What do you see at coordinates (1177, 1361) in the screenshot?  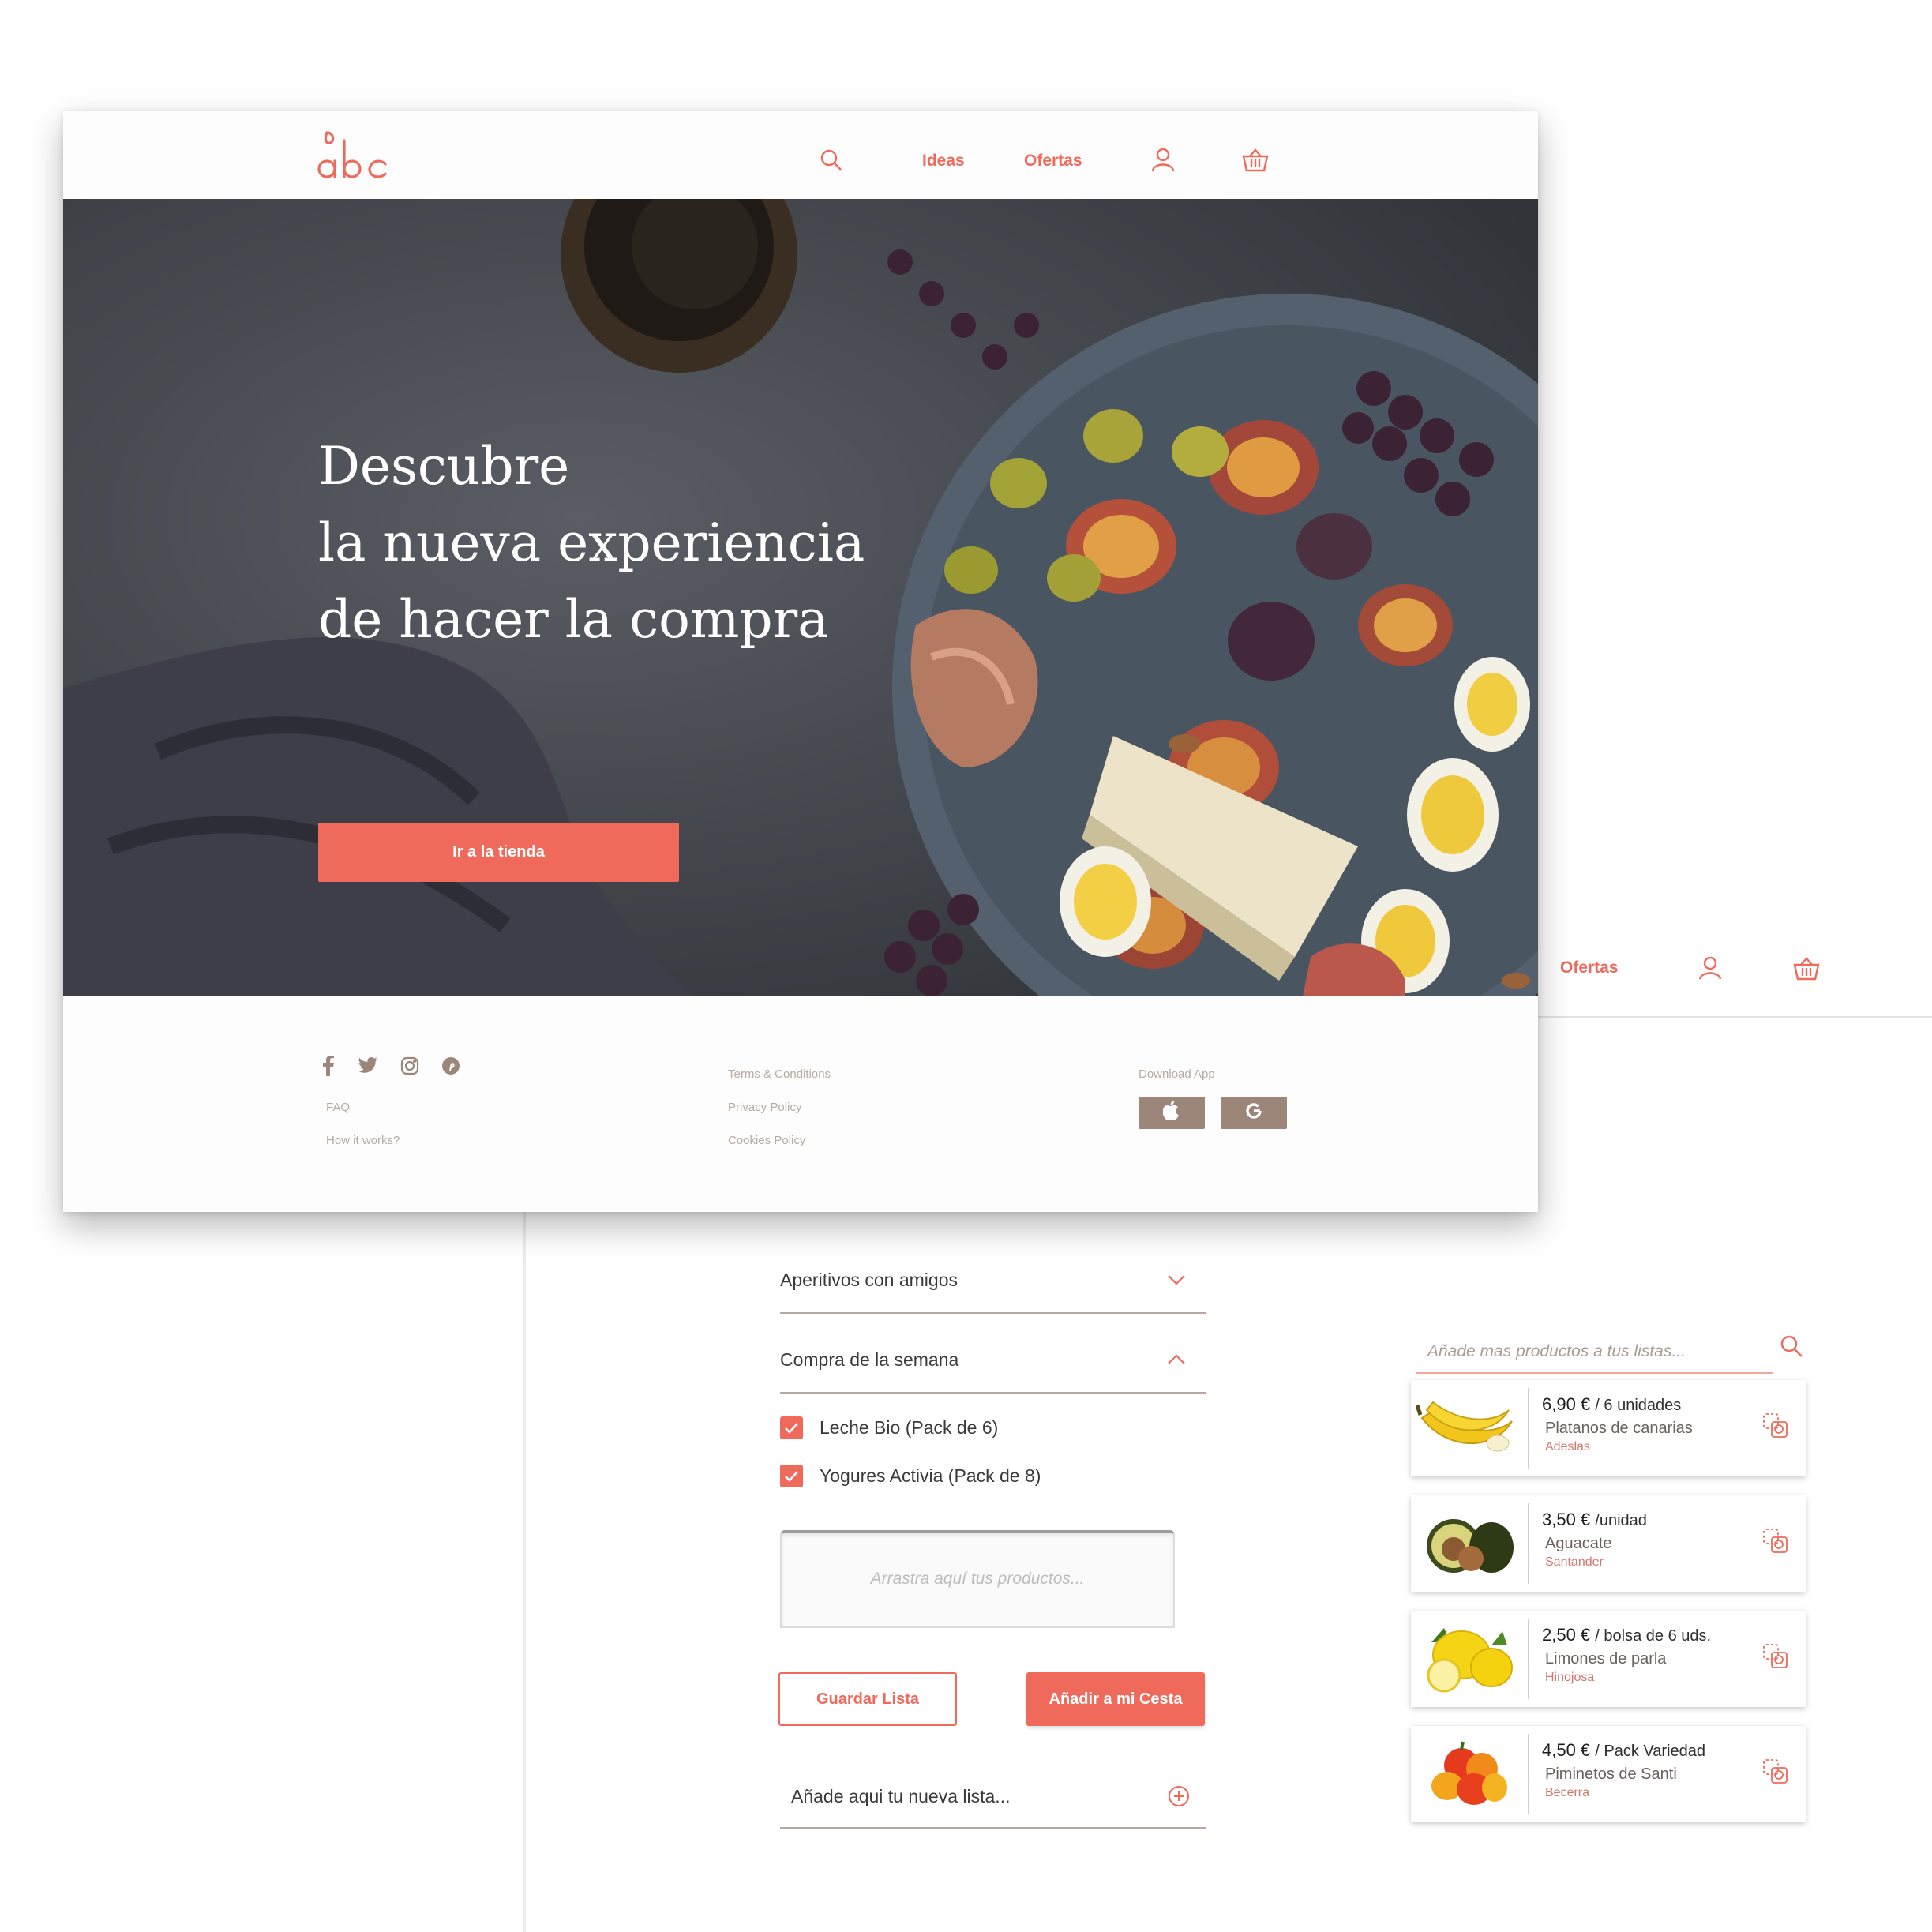 I see `chevron-up-icon` at bounding box center [1177, 1361].